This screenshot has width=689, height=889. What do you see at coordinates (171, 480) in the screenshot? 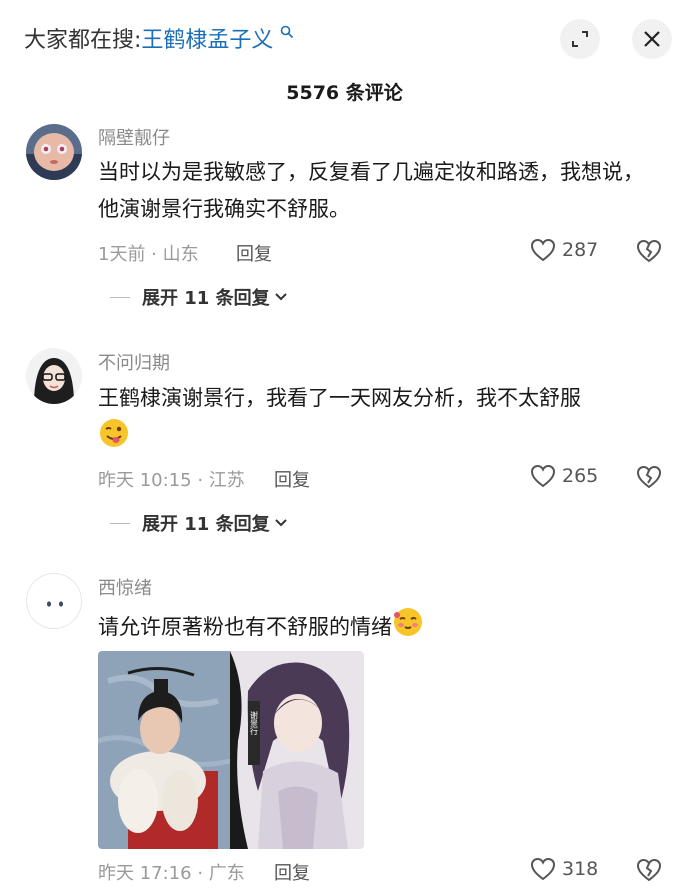
I see `comment-meta: 昨天 10:15 · 江苏` at bounding box center [171, 480].